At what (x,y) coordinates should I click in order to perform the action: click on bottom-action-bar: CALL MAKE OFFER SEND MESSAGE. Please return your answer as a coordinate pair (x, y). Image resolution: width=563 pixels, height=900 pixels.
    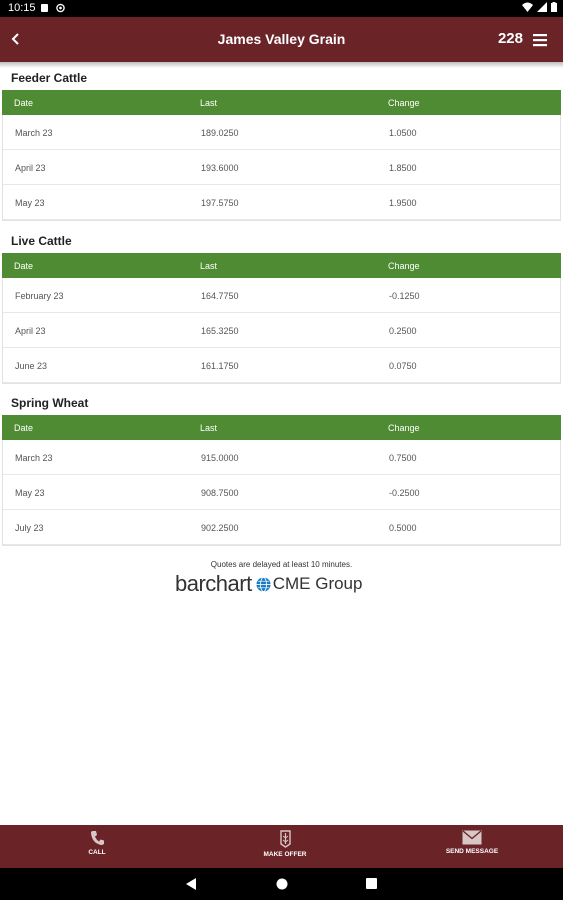
    Looking at the image, I should click on (281, 846).